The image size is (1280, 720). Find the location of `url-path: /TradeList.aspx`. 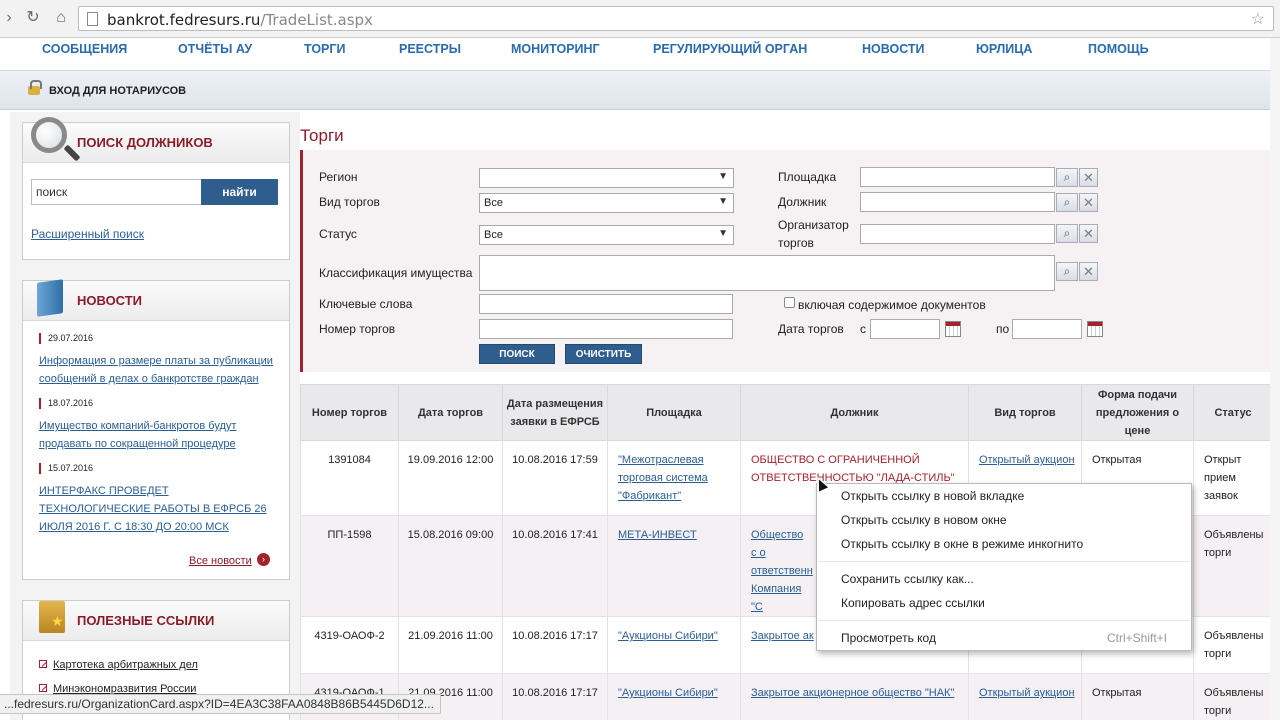

url-path: /TradeList.aspx is located at coordinates (316, 20).